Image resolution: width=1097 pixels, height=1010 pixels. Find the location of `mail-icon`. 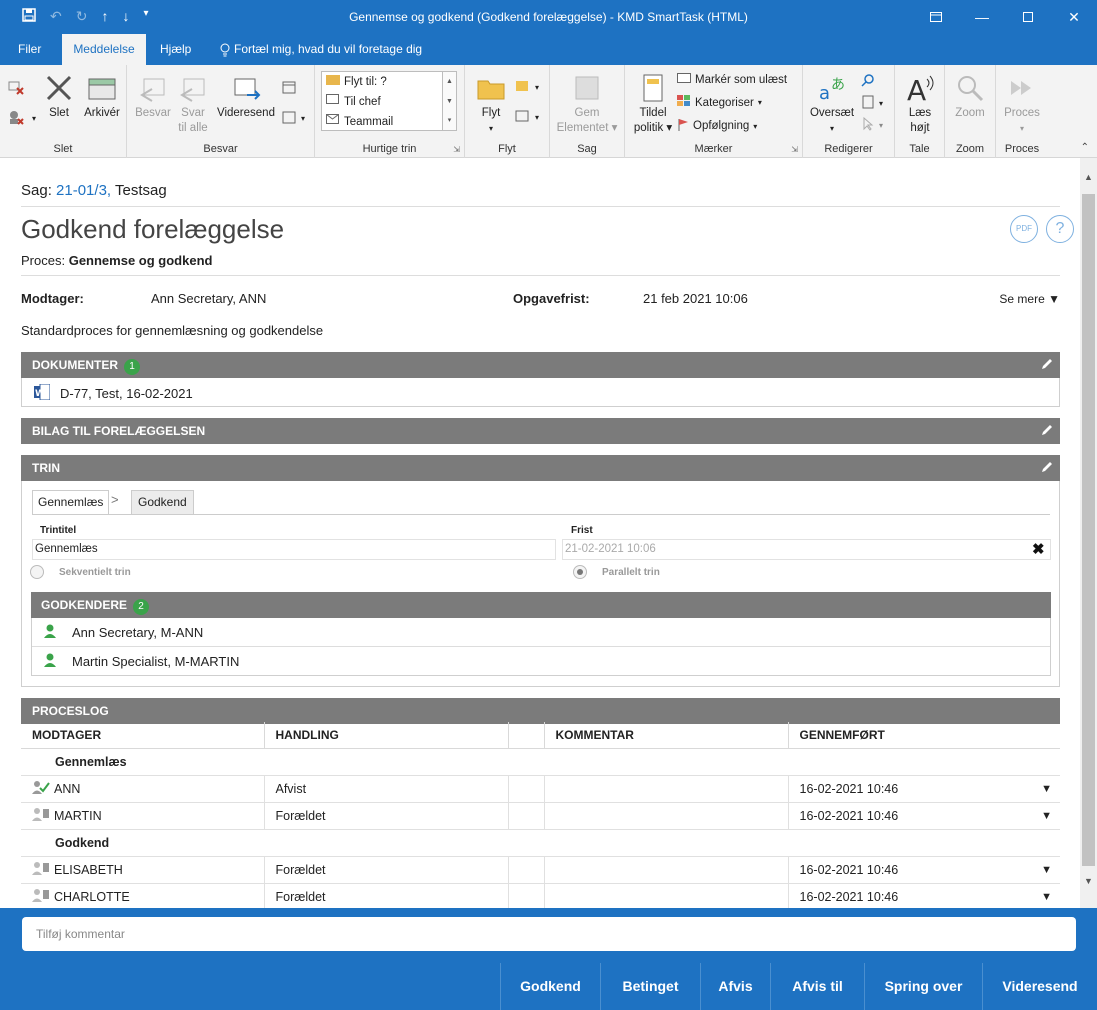

mail-icon is located at coordinates (333, 122).